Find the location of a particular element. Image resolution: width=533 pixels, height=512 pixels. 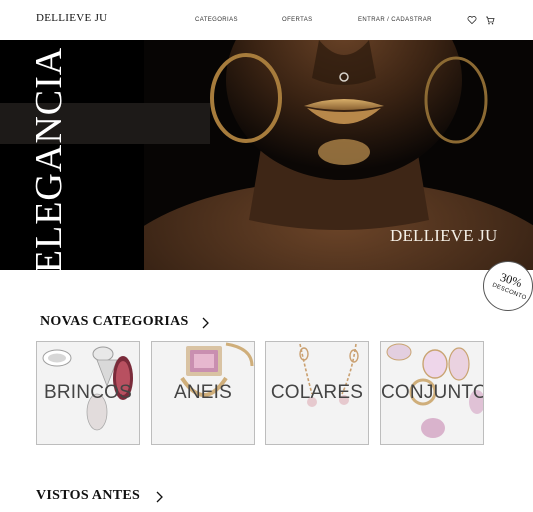

discount-badge: 30% DESCONTO is located at coordinates (508, 286).